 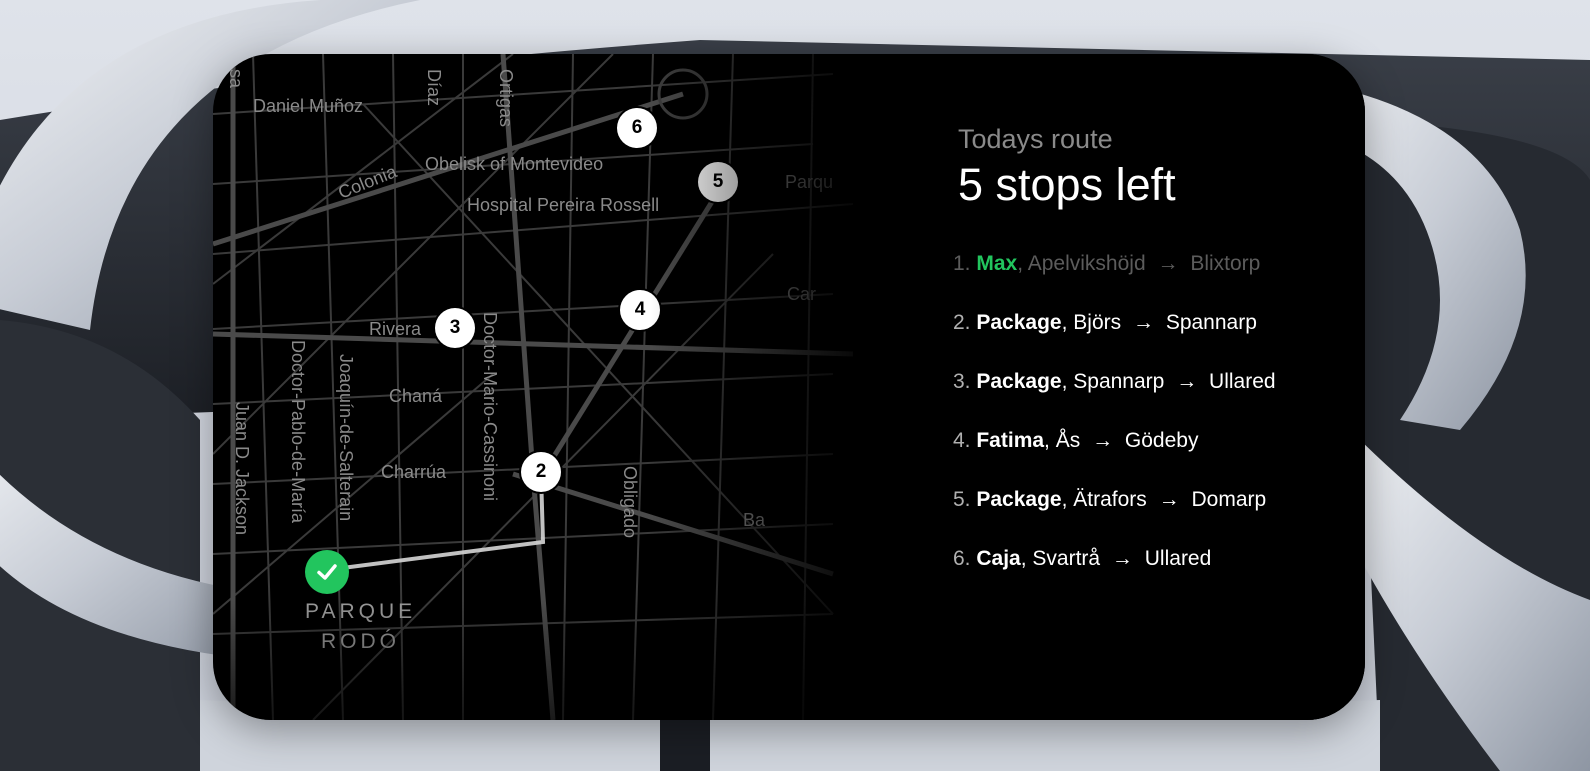 I want to click on map-label-sa: sa, so click(x=236, y=79).